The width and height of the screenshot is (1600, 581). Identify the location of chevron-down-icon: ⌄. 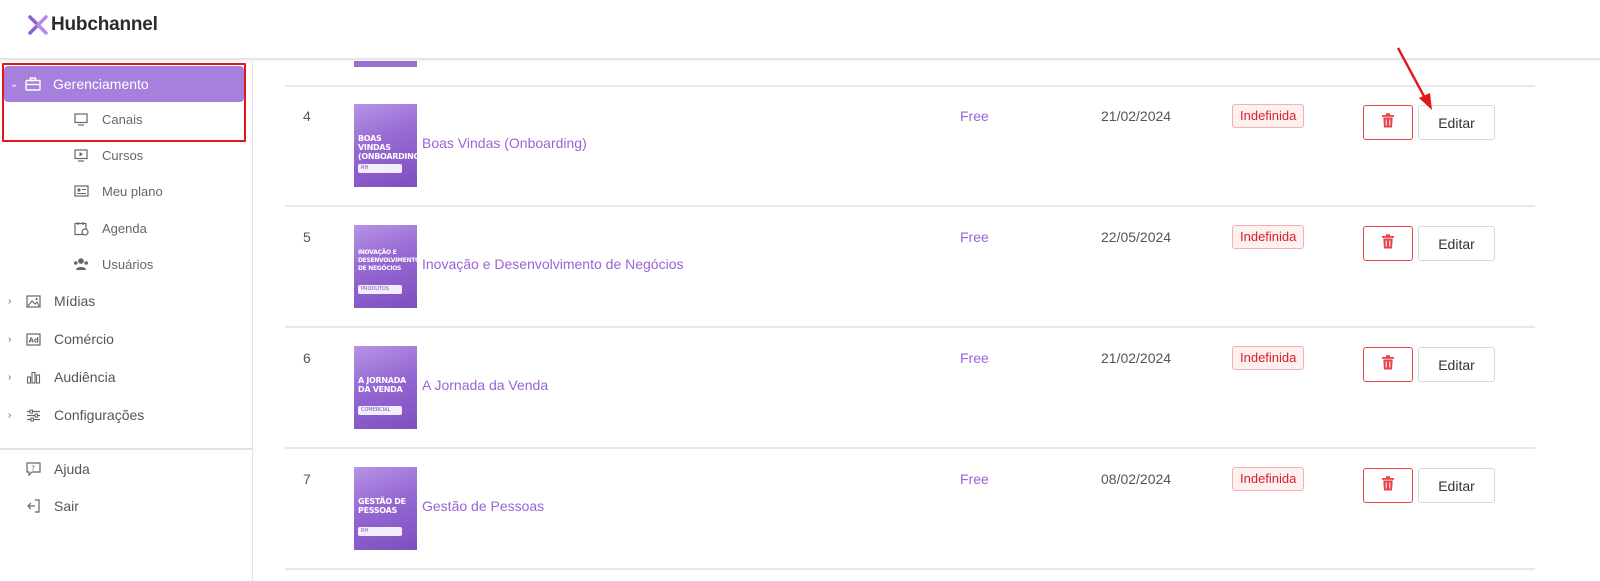
(14, 84).